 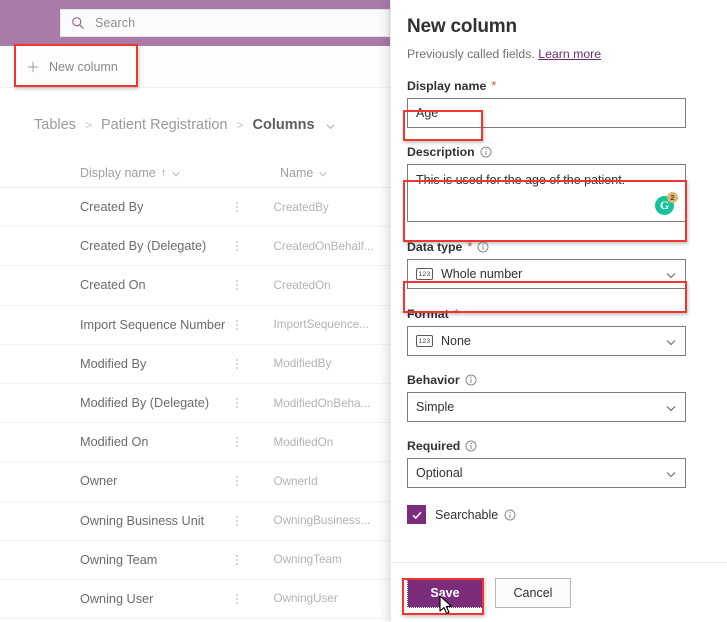 I want to click on new-column-label: New column, so click(x=83, y=67).